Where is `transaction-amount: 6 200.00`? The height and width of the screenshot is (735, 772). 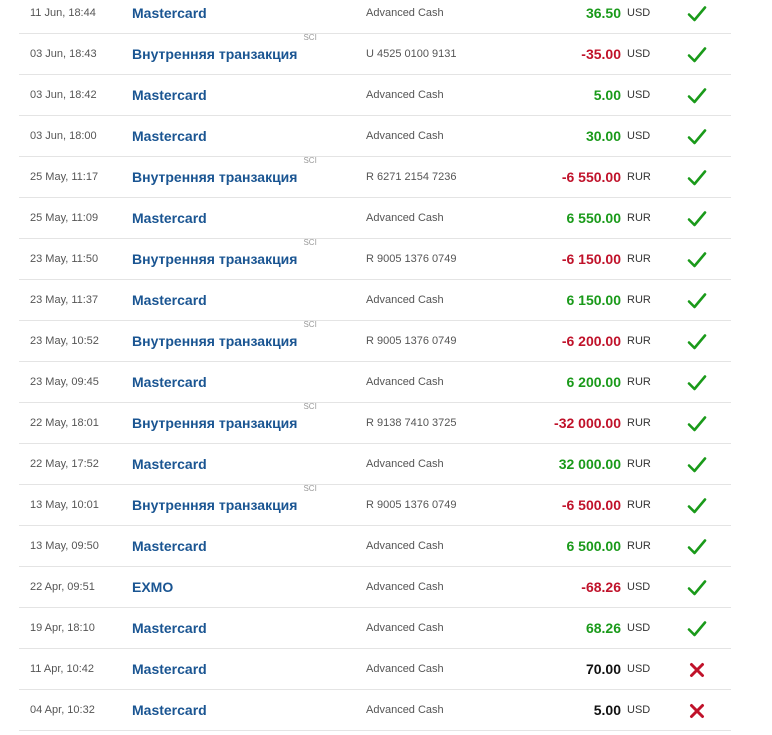
transaction-amount: 6 200.00 is located at coordinates (594, 382).